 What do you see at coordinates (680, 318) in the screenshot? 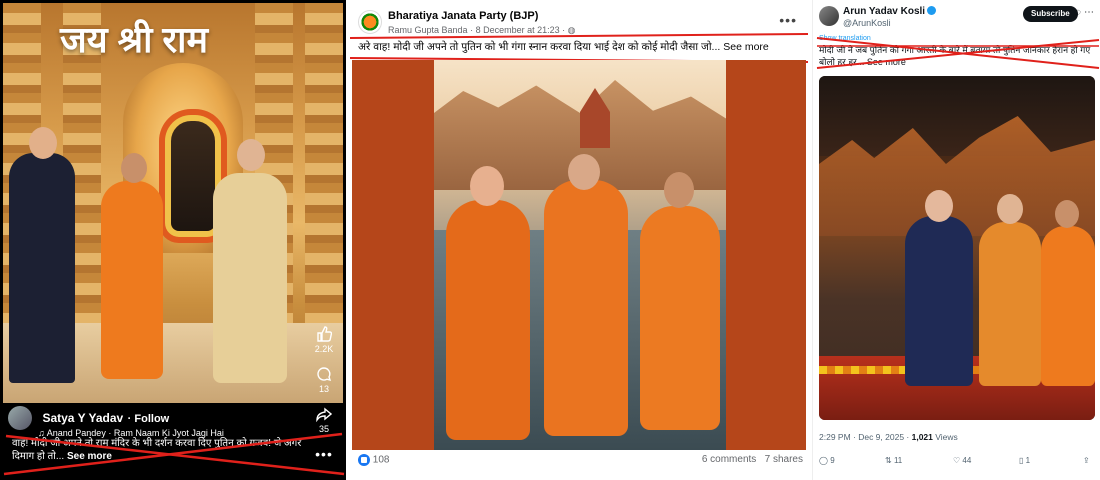
I see `figure-right` at bounding box center [680, 318].